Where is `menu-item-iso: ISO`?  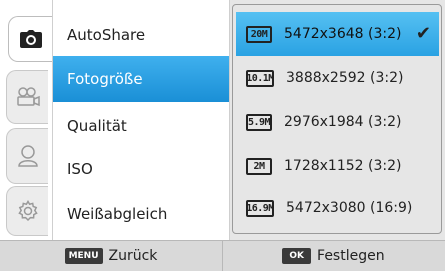 menu-item-iso: ISO is located at coordinates (141, 169).